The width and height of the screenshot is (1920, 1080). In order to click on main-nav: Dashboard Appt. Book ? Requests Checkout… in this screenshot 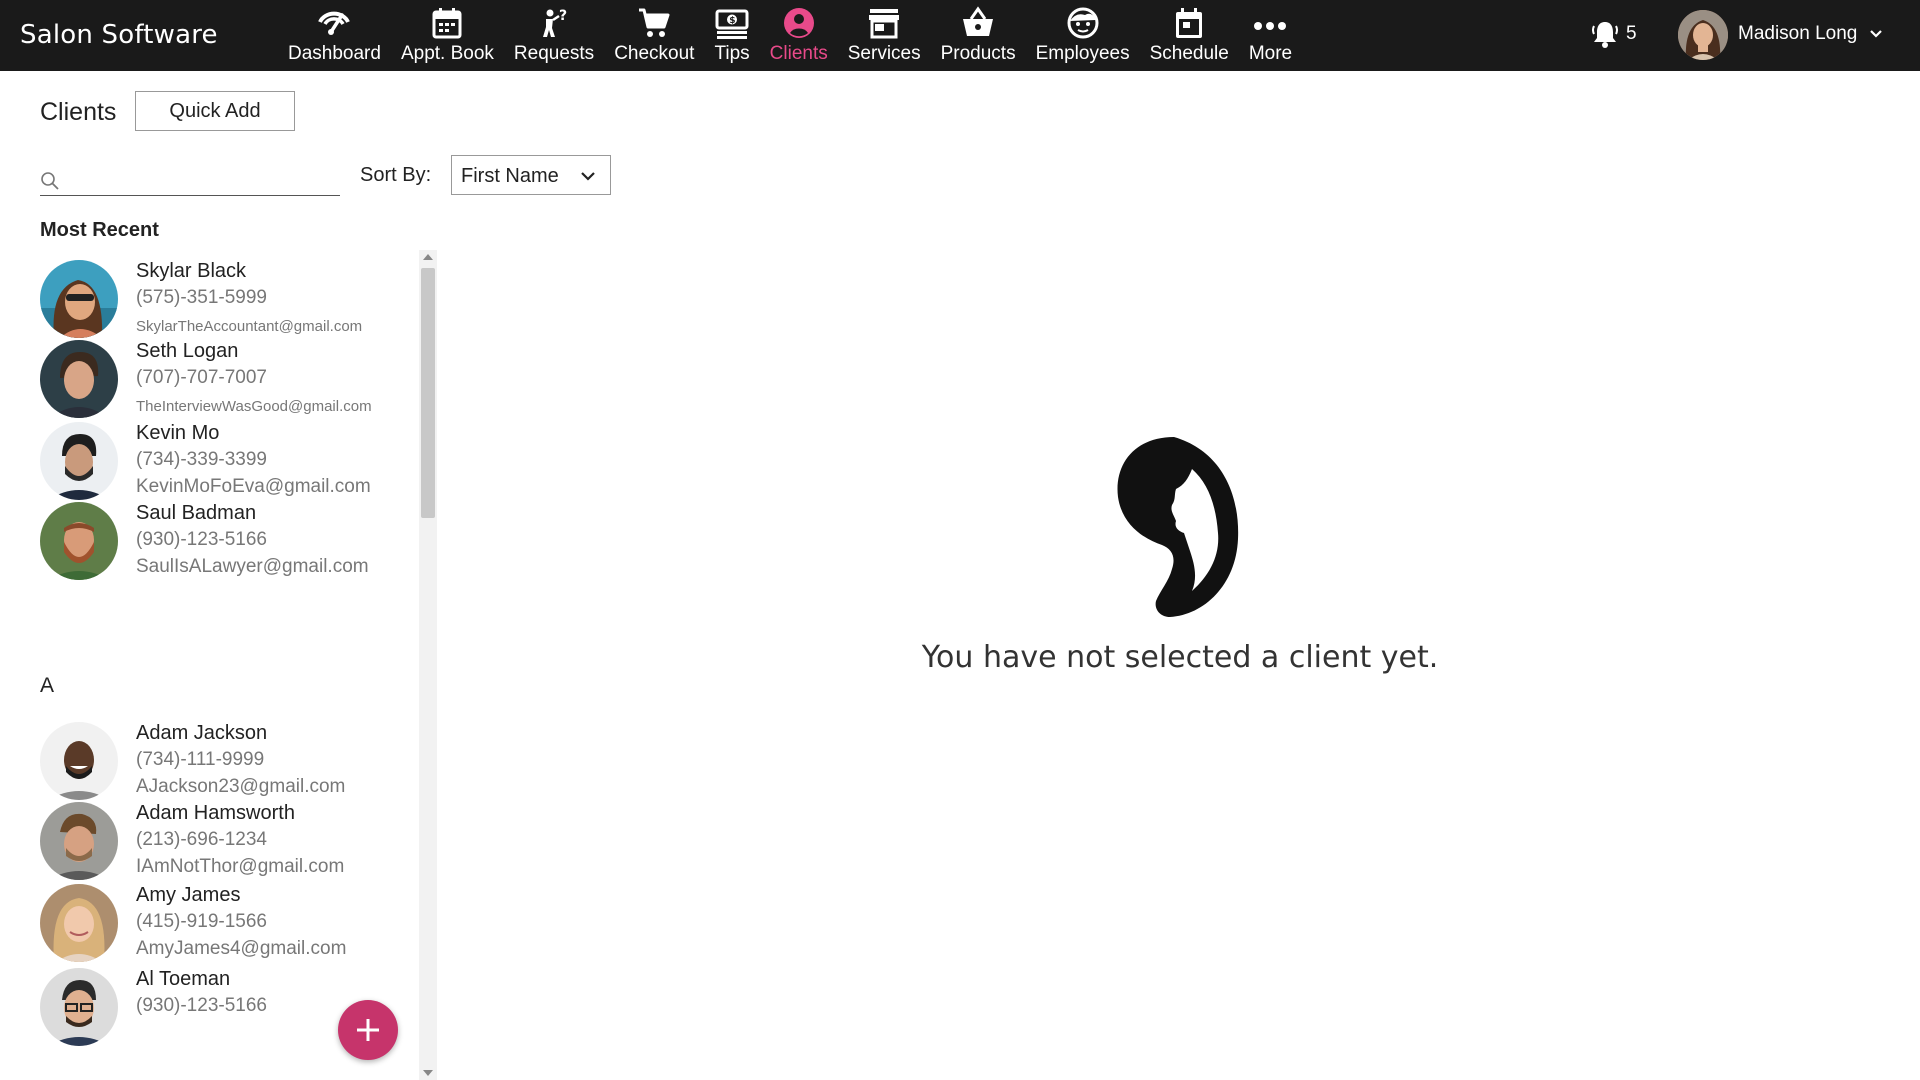, I will do `click(790, 35)`.